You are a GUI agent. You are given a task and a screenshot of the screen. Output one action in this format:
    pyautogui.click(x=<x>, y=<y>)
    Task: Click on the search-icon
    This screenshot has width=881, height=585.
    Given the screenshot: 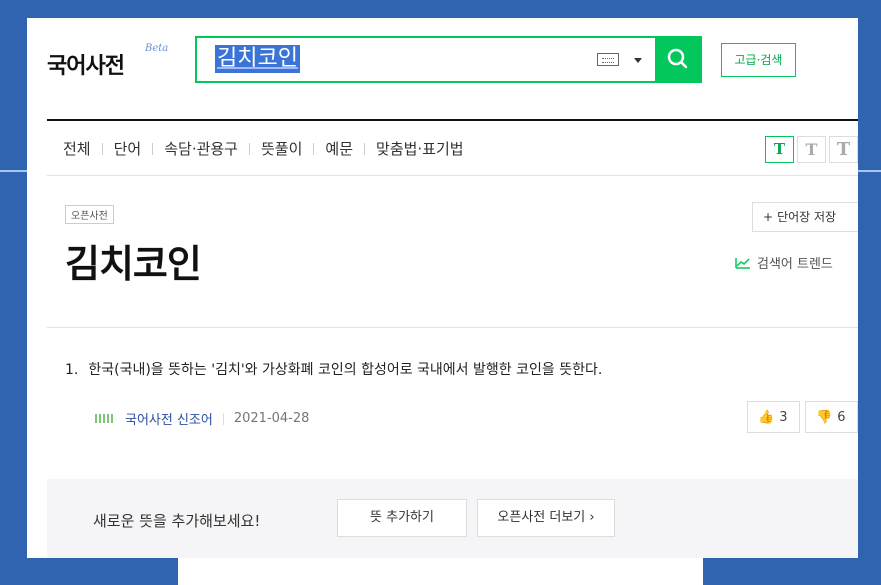 What is the action you would take?
    pyautogui.click(x=677, y=58)
    